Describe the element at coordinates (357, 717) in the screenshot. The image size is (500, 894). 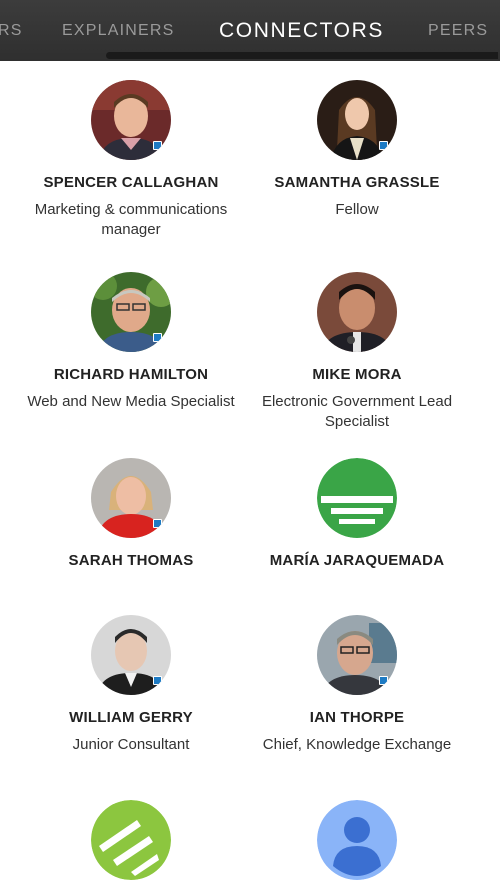
I see `person-name: IAN THORPE` at that location.